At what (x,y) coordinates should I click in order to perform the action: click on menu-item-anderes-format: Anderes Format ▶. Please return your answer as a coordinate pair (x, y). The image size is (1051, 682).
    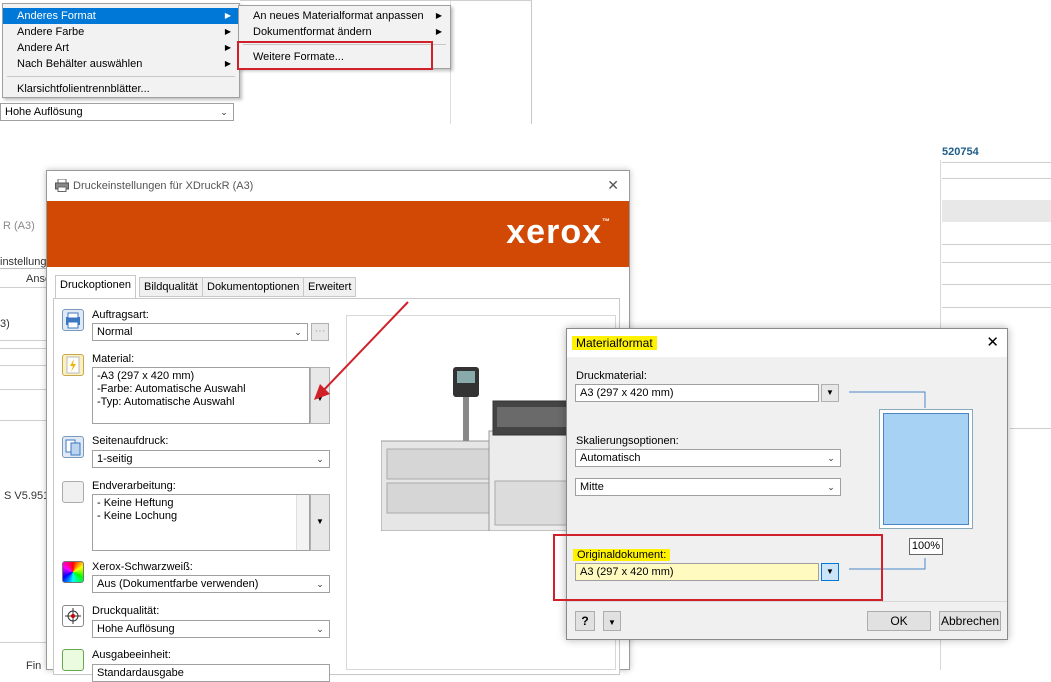
    Looking at the image, I should click on (121, 16).